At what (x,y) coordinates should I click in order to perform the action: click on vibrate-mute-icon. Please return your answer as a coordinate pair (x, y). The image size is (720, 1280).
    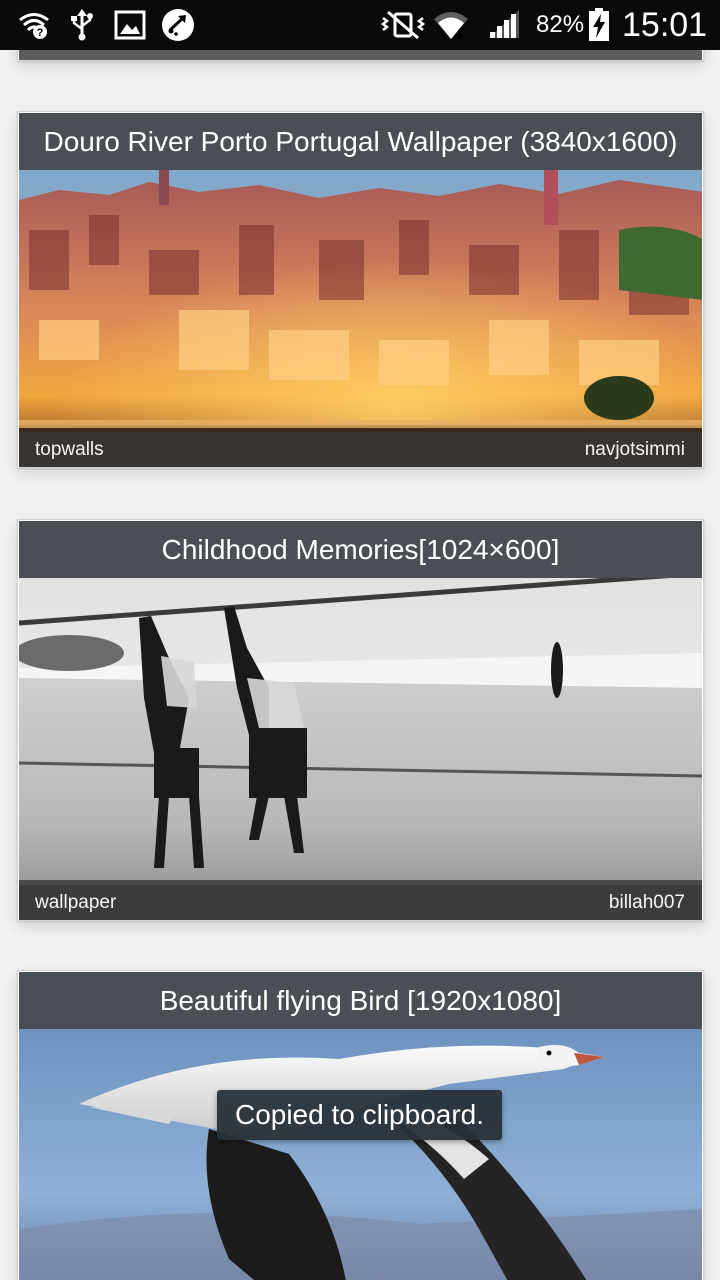
    Looking at the image, I should click on (403, 25).